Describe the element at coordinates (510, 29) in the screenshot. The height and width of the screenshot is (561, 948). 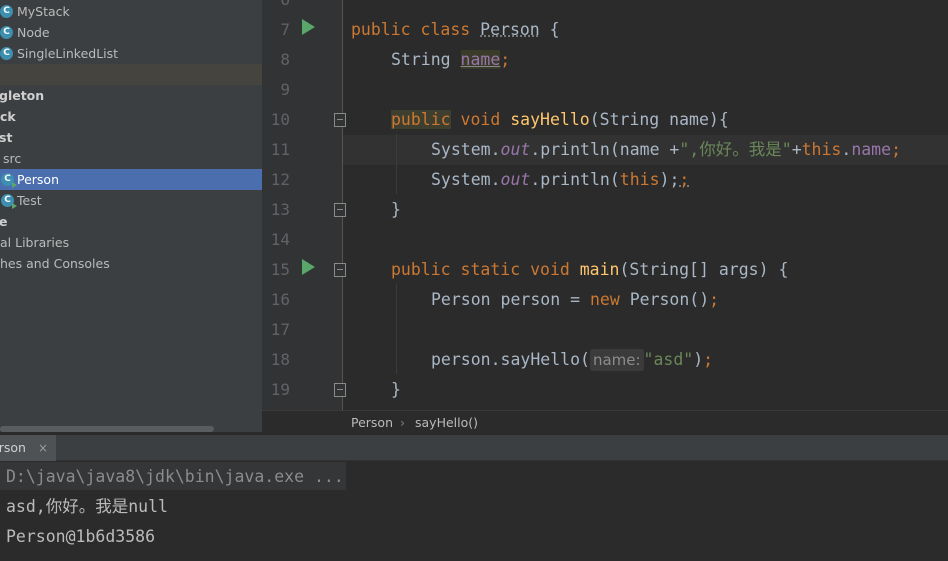
I see `class-name: Person` at that location.